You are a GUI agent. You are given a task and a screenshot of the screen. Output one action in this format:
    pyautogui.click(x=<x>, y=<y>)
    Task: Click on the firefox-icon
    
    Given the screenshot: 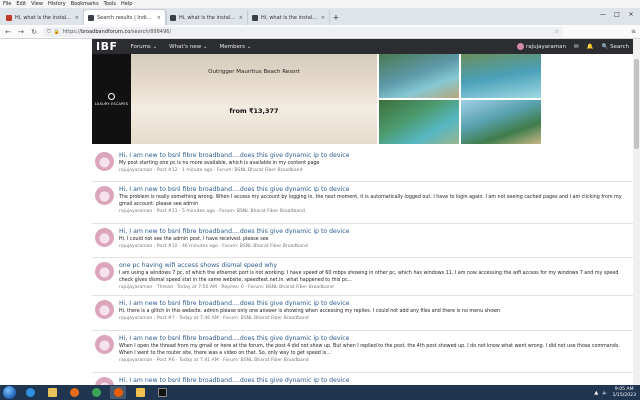 What is the action you would take?
    pyautogui.click(x=118, y=392)
    